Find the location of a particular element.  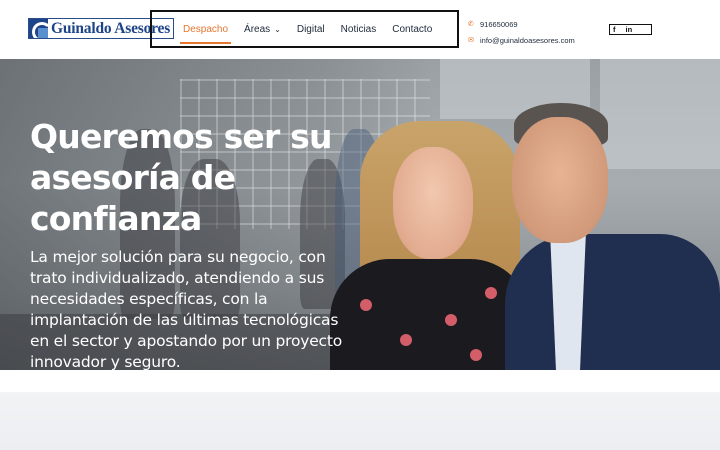

nav-item-label: Noticias is located at coordinates (358, 29).